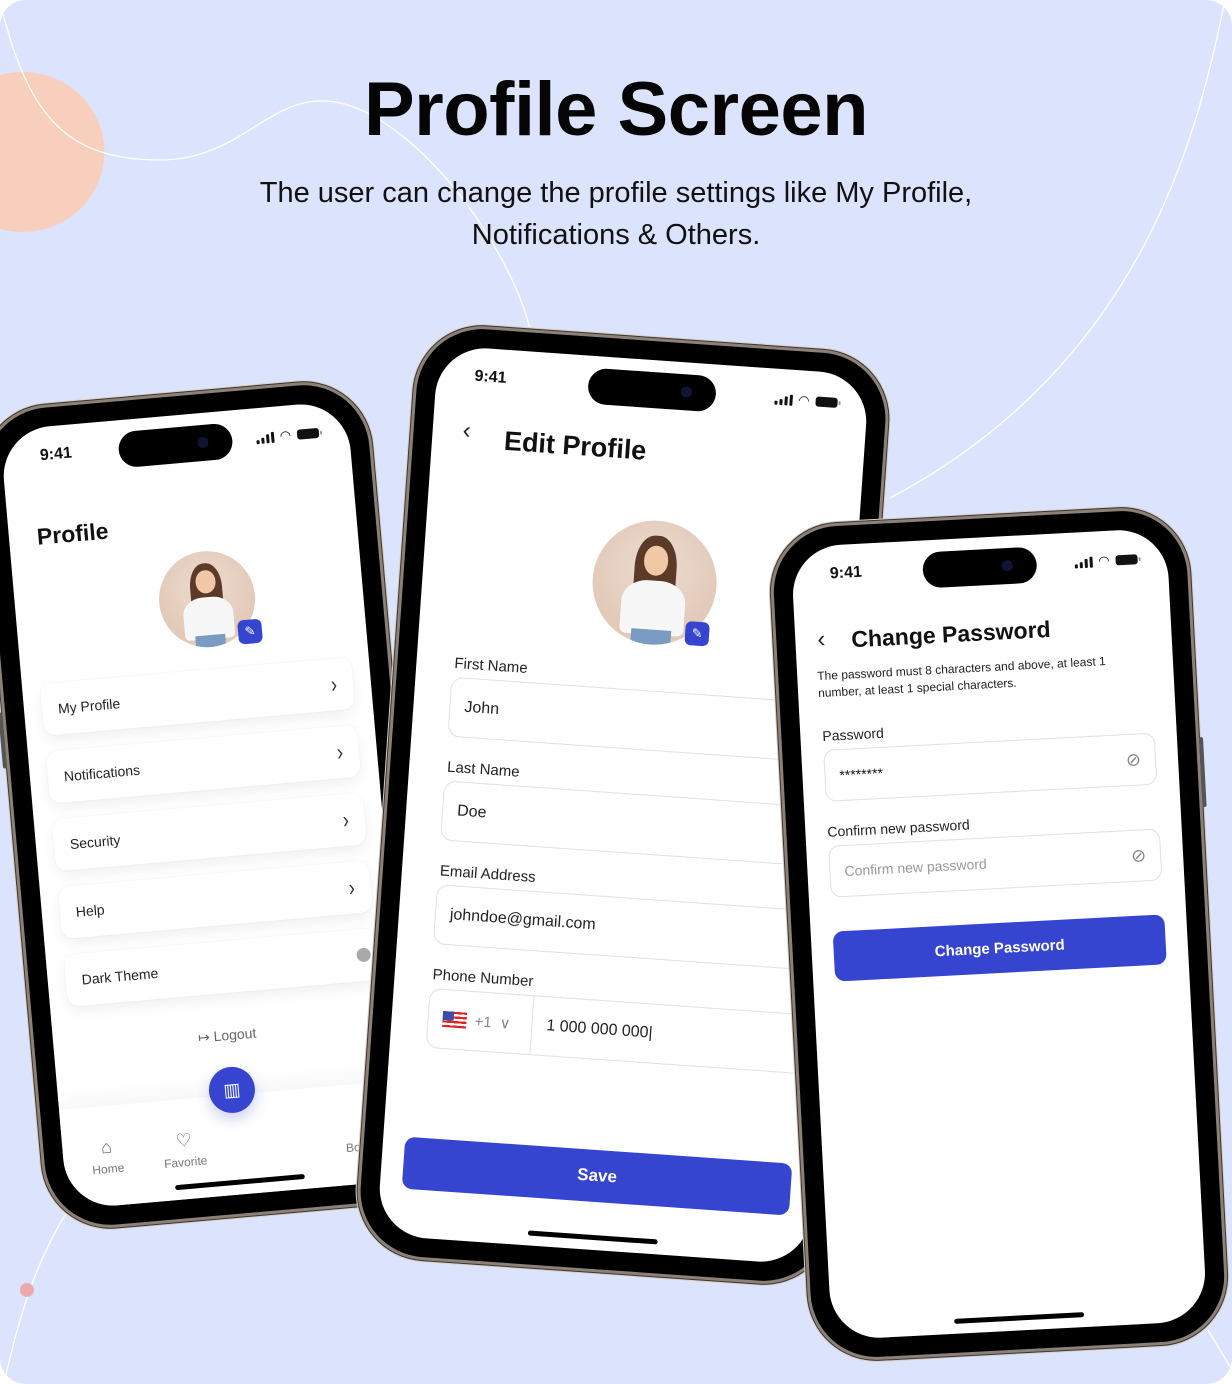 Image resolution: width=1232 pixels, height=1384 pixels. Describe the element at coordinates (990, 767) in the screenshot. I see `password-input: ******** ⊘` at that location.